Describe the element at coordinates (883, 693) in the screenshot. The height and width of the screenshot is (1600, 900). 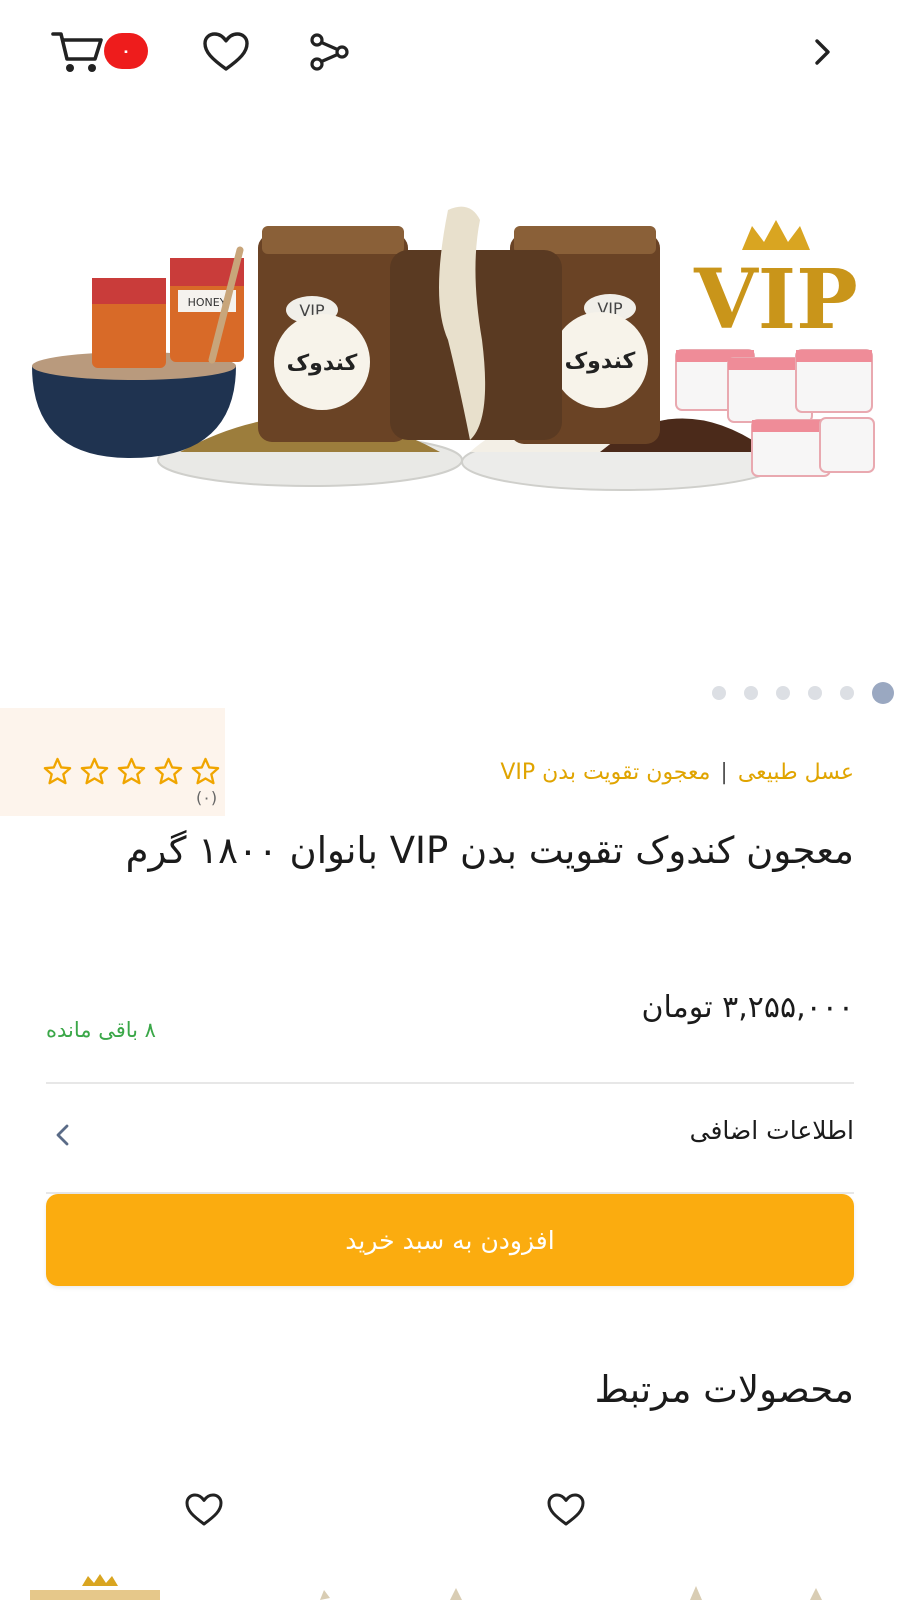
I see `pager-dot-active` at that location.